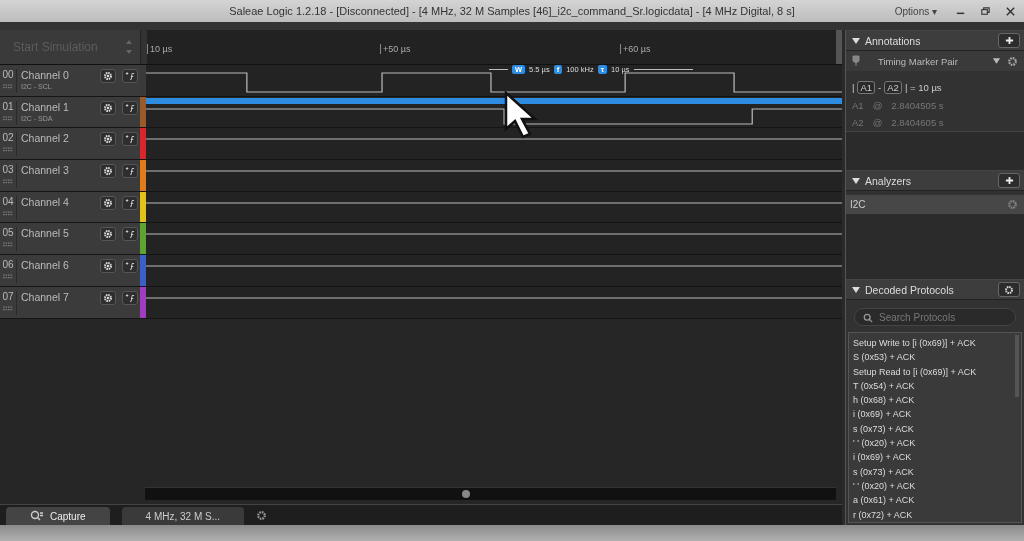 The image size is (1024, 541). What do you see at coordinates (853, 87) in the screenshot?
I see `formula-text: |` at bounding box center [853, 87].